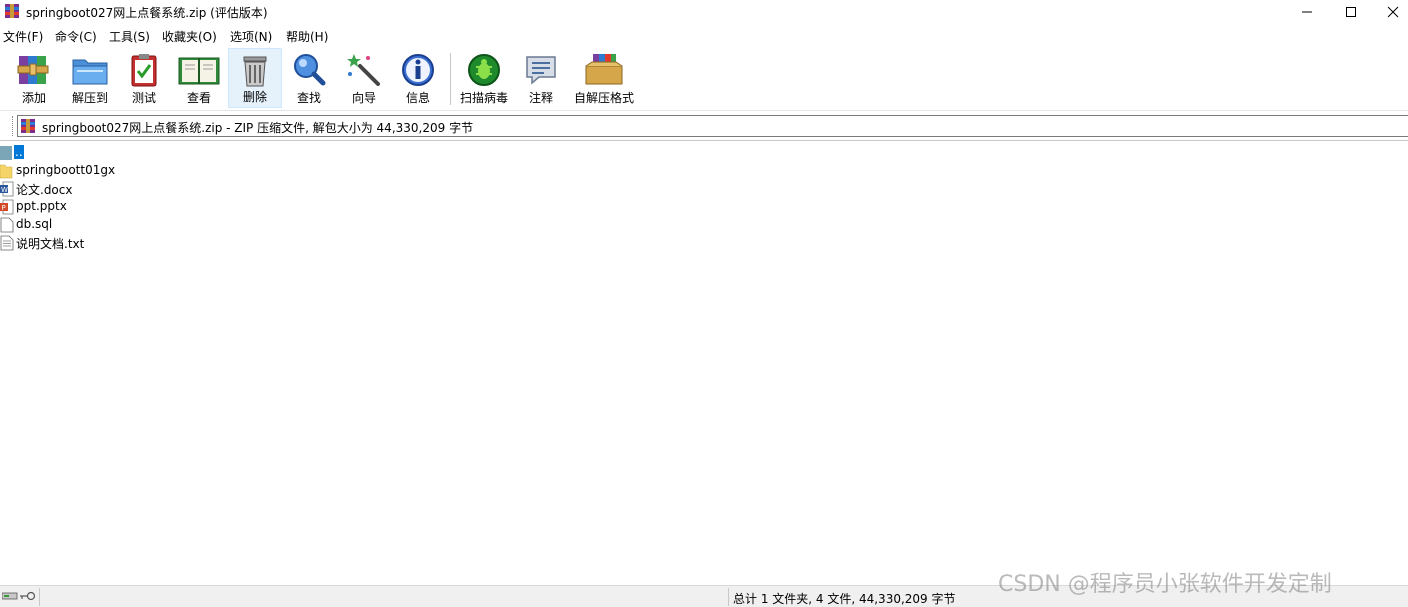 Image resolution: width=1408 pixels, height=607 pixels. I want to click on file-name-folder: springboott01gx, so click(66, 170).